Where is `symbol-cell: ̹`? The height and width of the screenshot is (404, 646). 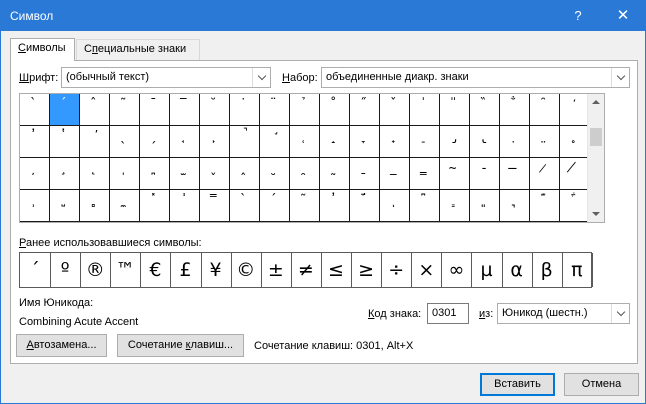 symbol-cell: ̹ is located at coordinates (35, 206).